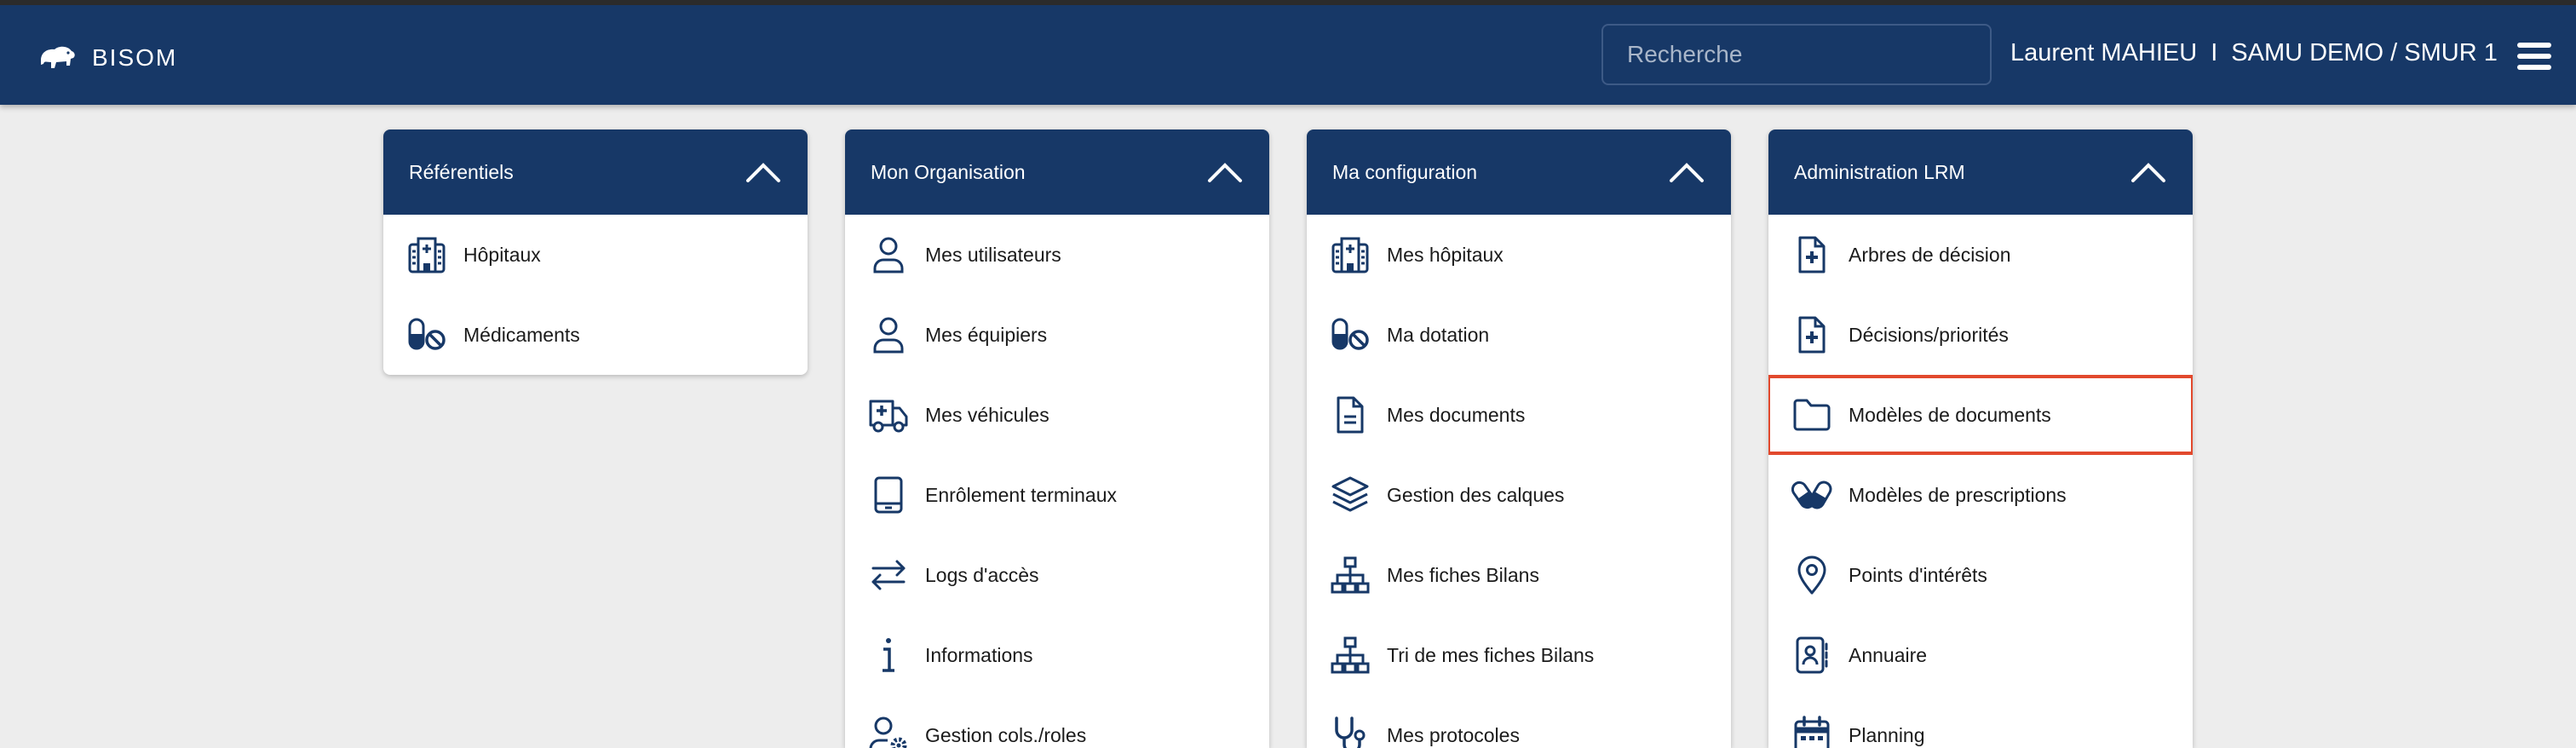 This screenshot has width=2576, height=748. I want to click on panel-header: Ma configuration, so click(1519, 172).